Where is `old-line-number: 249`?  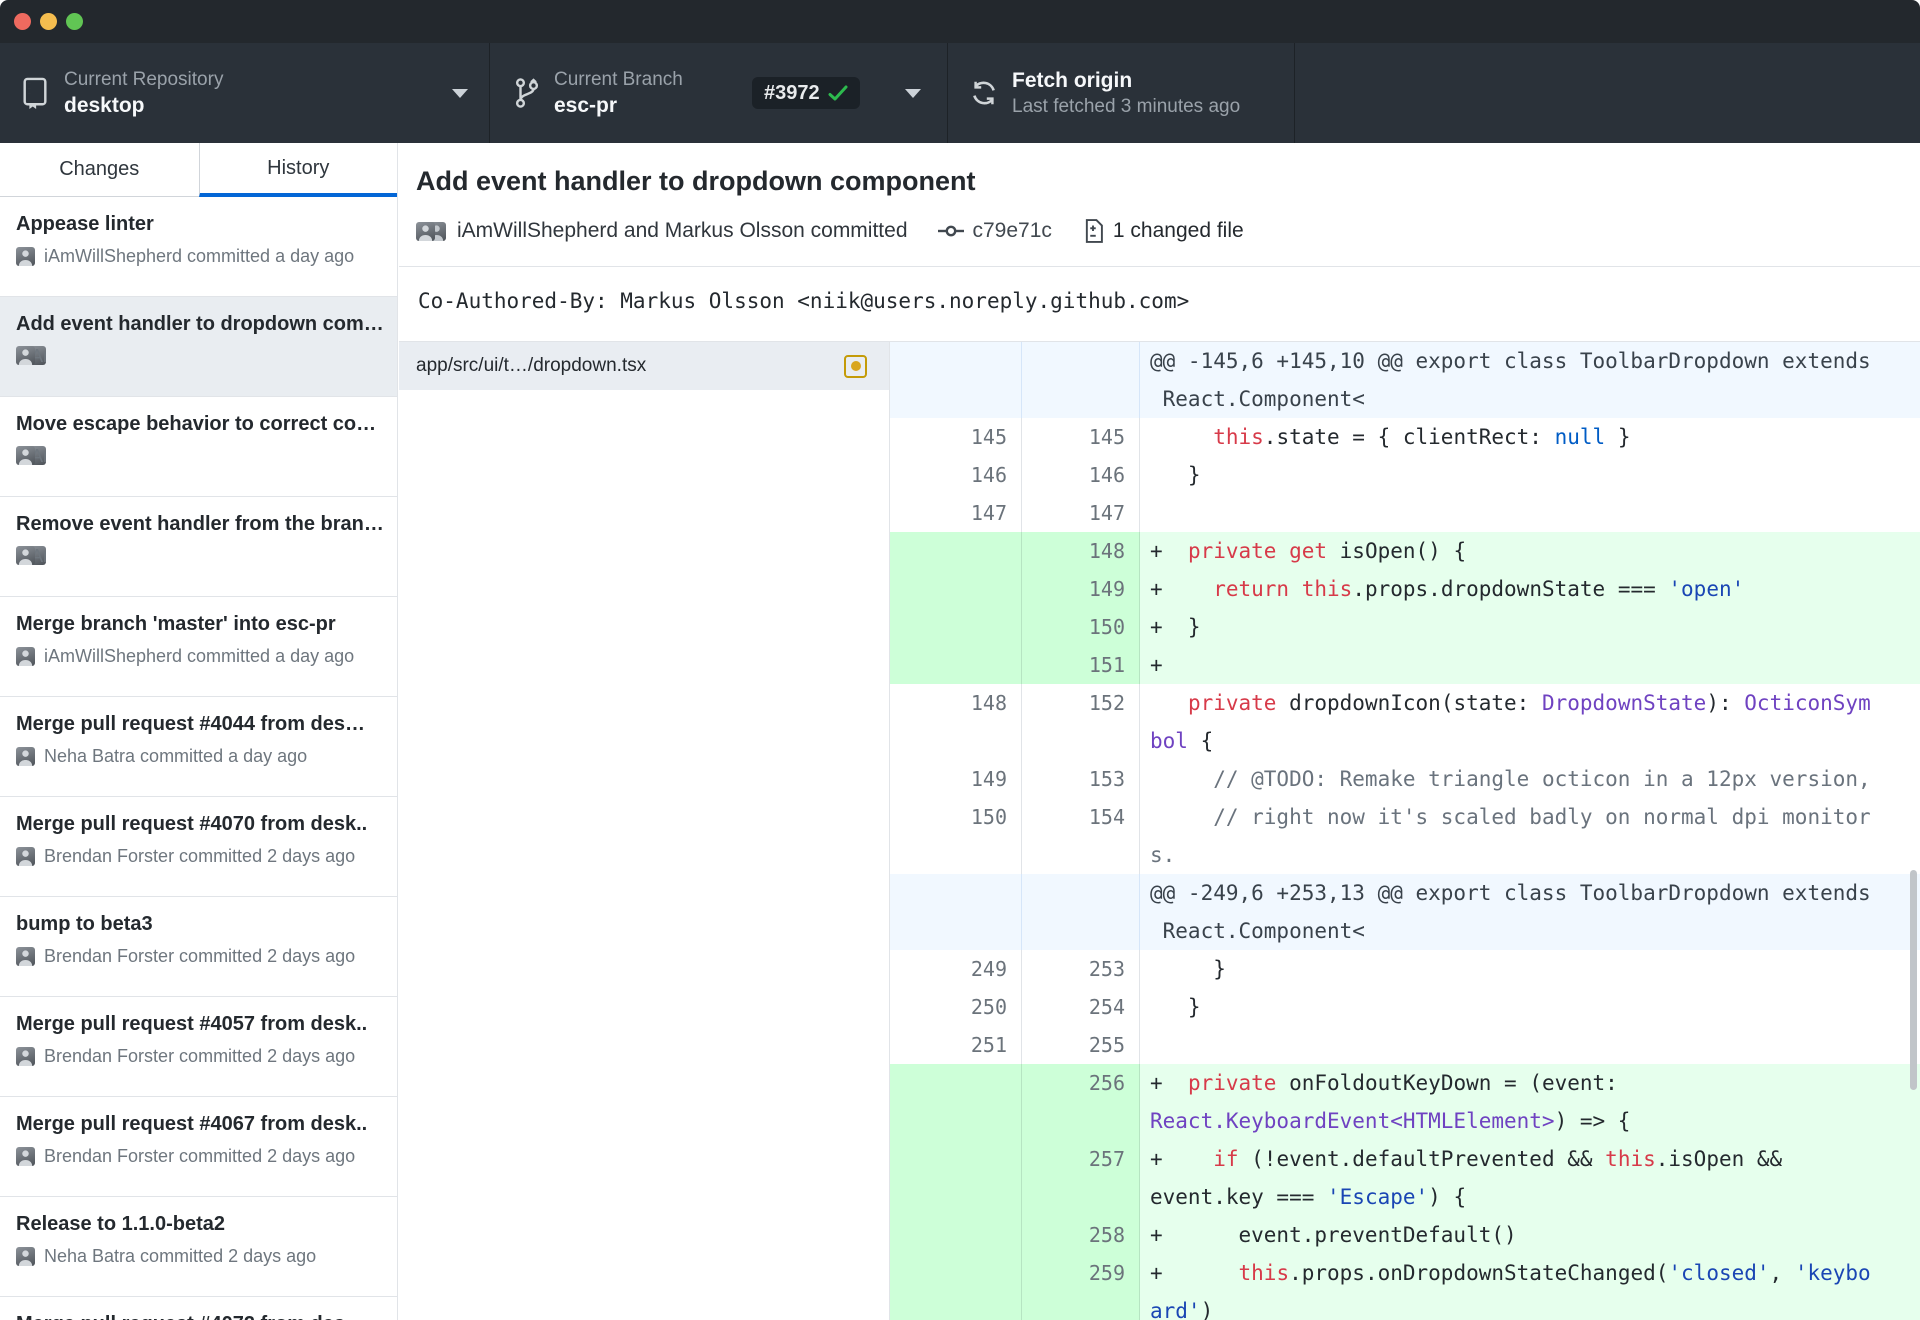
old-line-number: 249 is located at coordinates (956, 969).